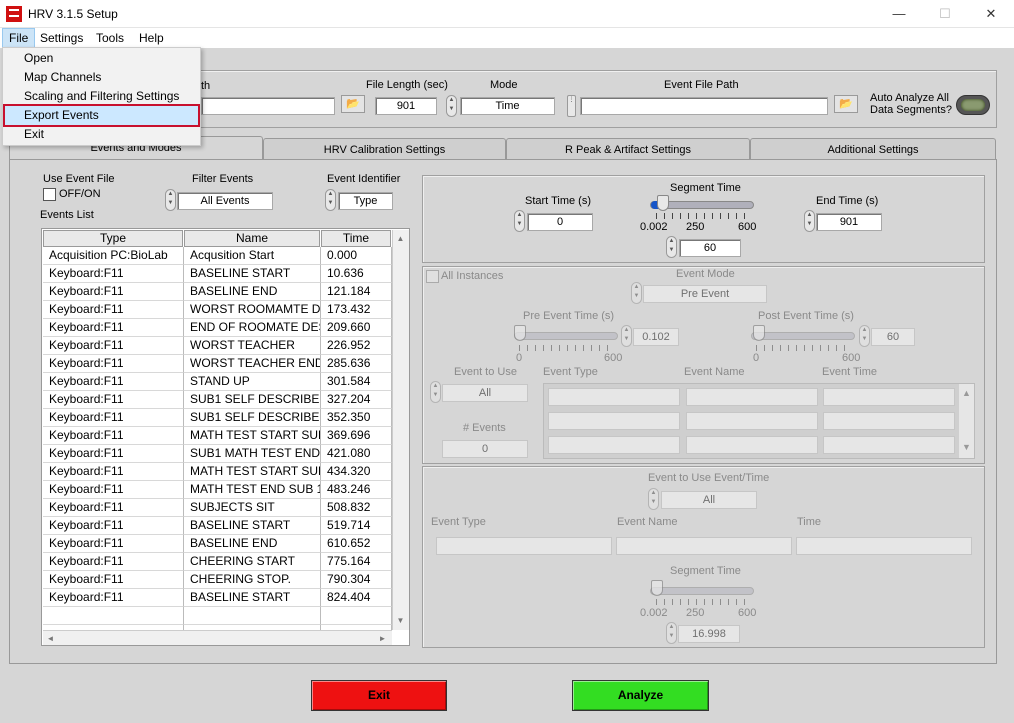 The width and height of the screenshot is (1014, 723). I want to click on table-row: Keyboard:F11 BASELINE END 610.652, so click(217, 544).